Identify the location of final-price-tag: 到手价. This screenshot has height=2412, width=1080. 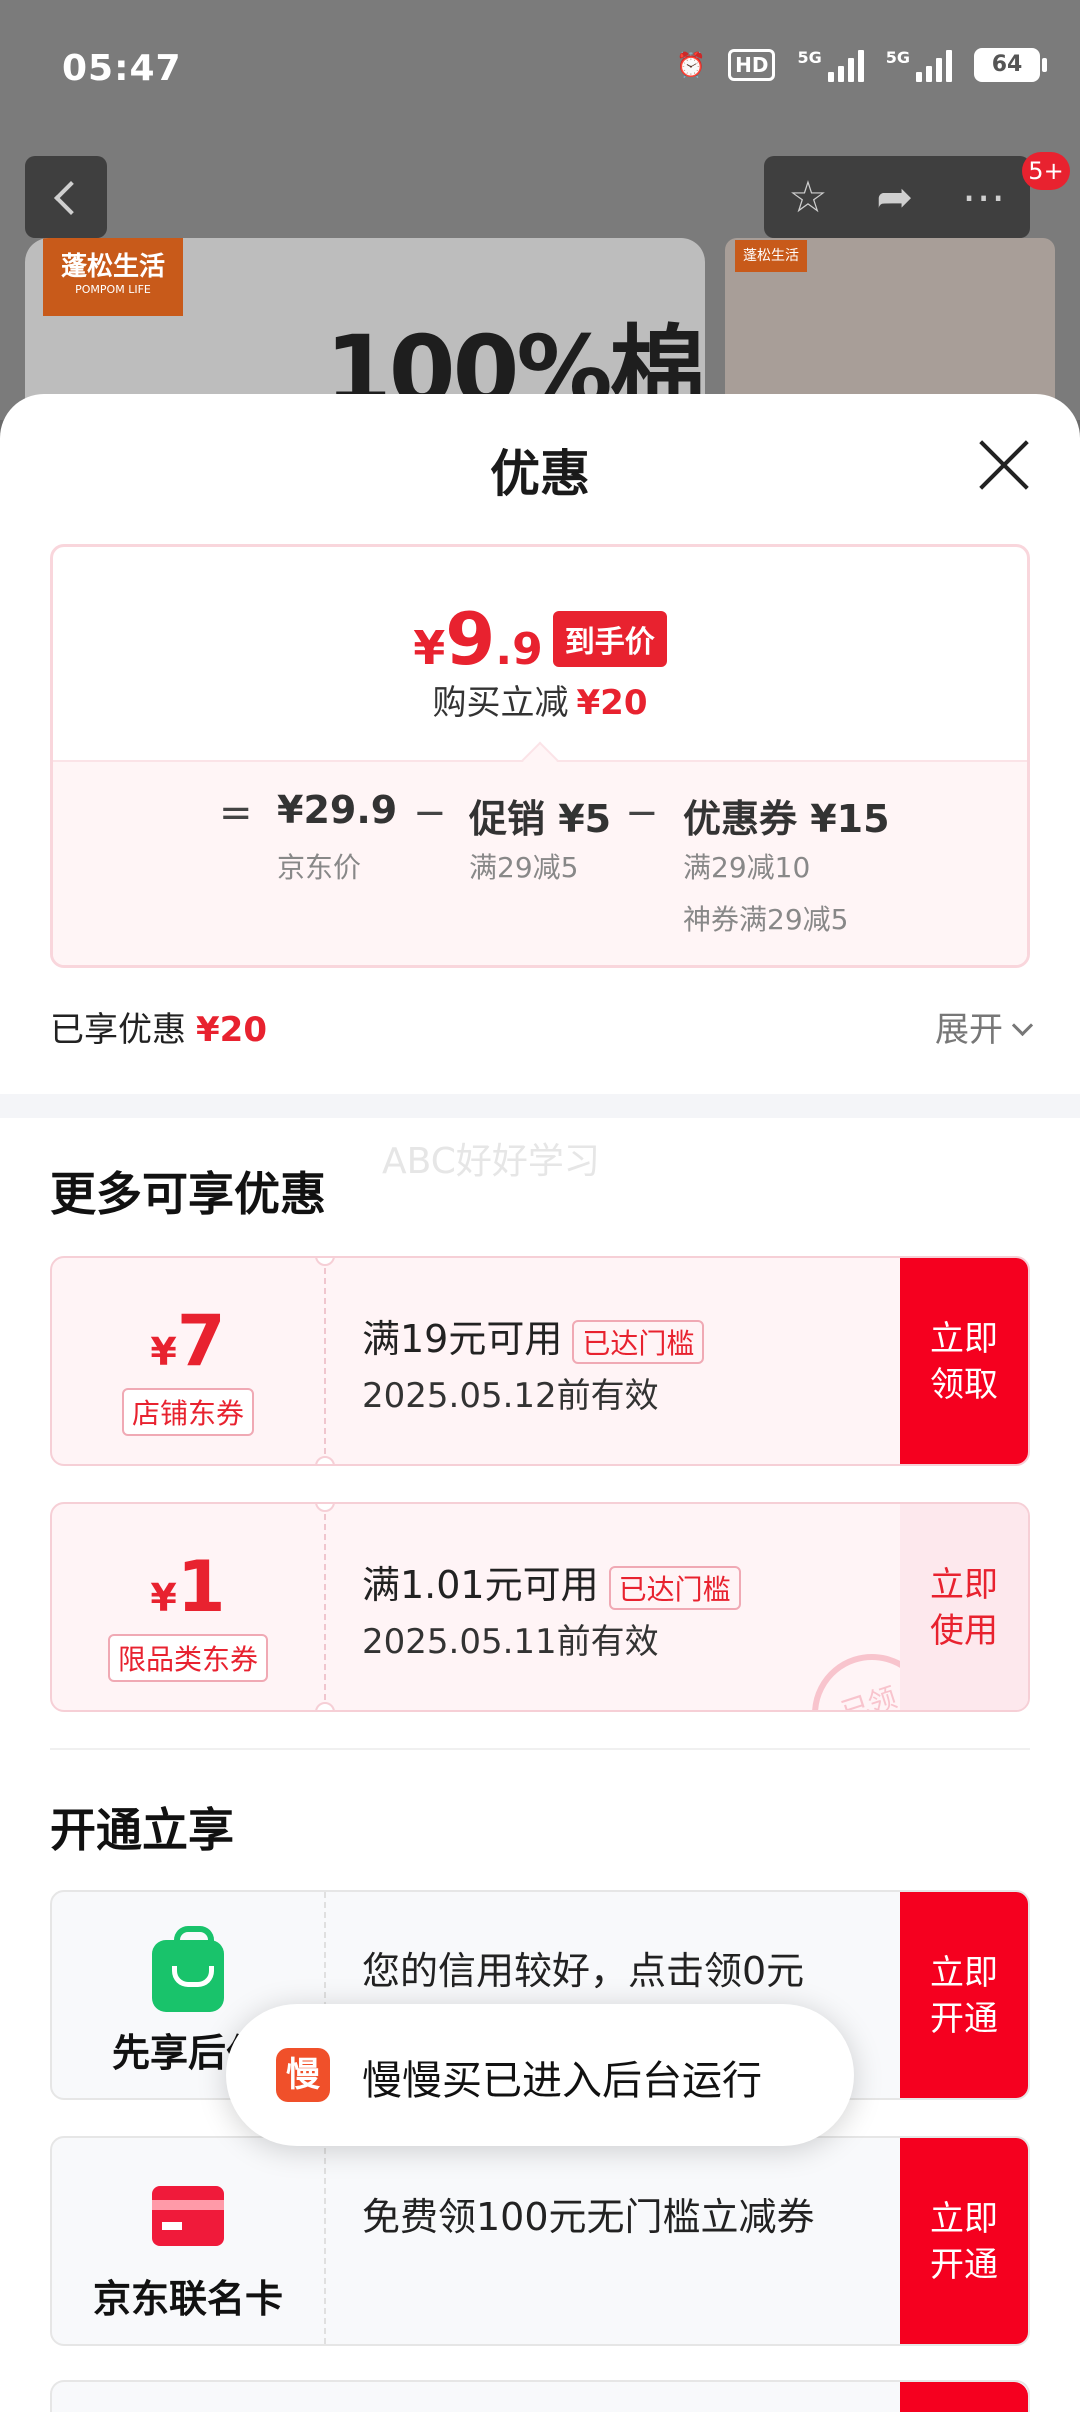
(609, 639).